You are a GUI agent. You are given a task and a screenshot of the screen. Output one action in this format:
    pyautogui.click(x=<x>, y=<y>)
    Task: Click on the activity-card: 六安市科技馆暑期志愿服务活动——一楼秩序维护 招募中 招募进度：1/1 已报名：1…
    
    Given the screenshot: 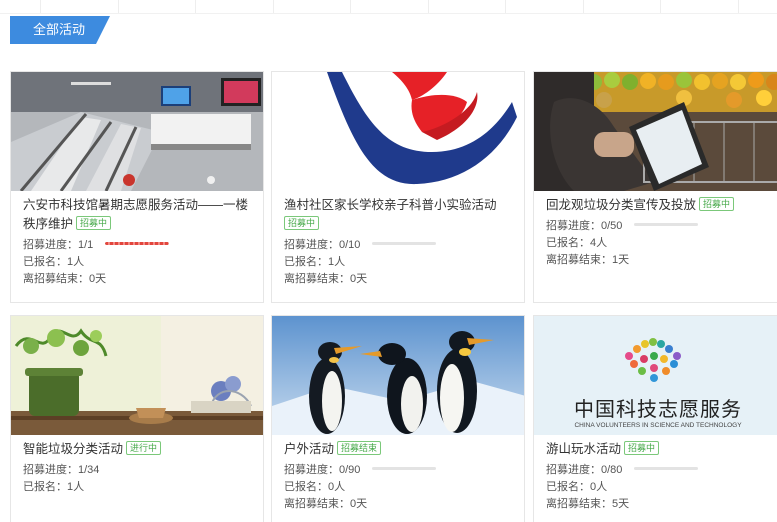 What is the action you would take?
    pyautogui.click(x=137, y=187)
    